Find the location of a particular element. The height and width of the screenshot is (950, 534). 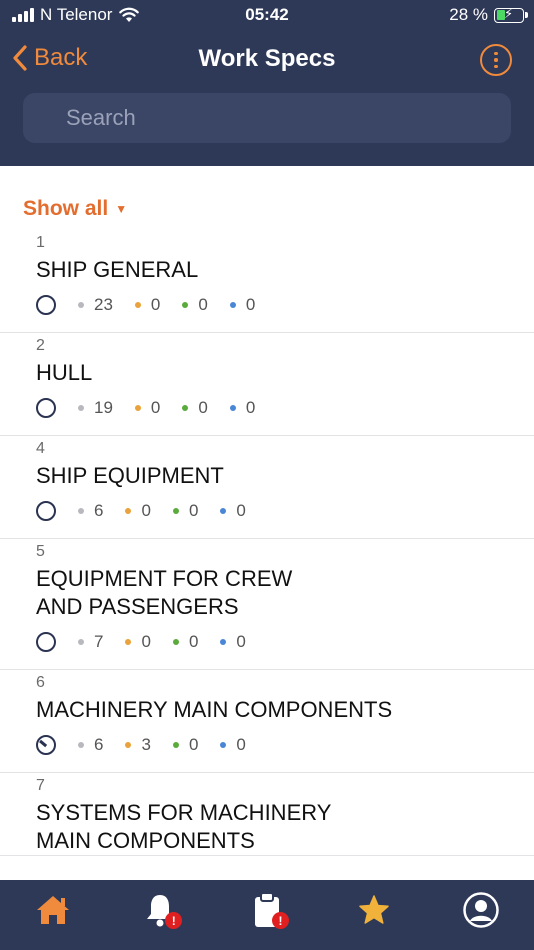

spec-number: 1 is located at coordinates (40, 242).